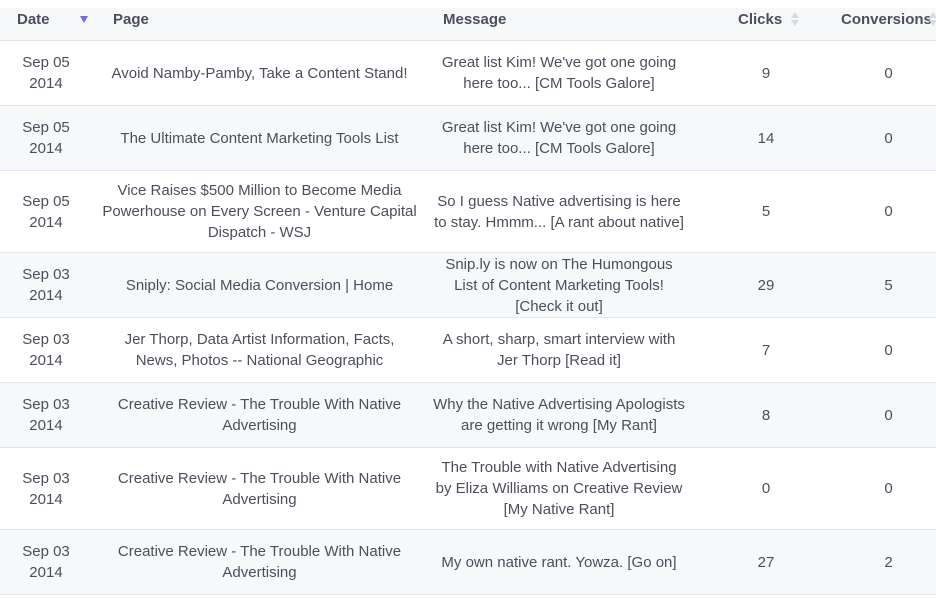  Describe the element at coordinates (766, 415) in the screenshot. I see `clicks-cell: 8` at that location.